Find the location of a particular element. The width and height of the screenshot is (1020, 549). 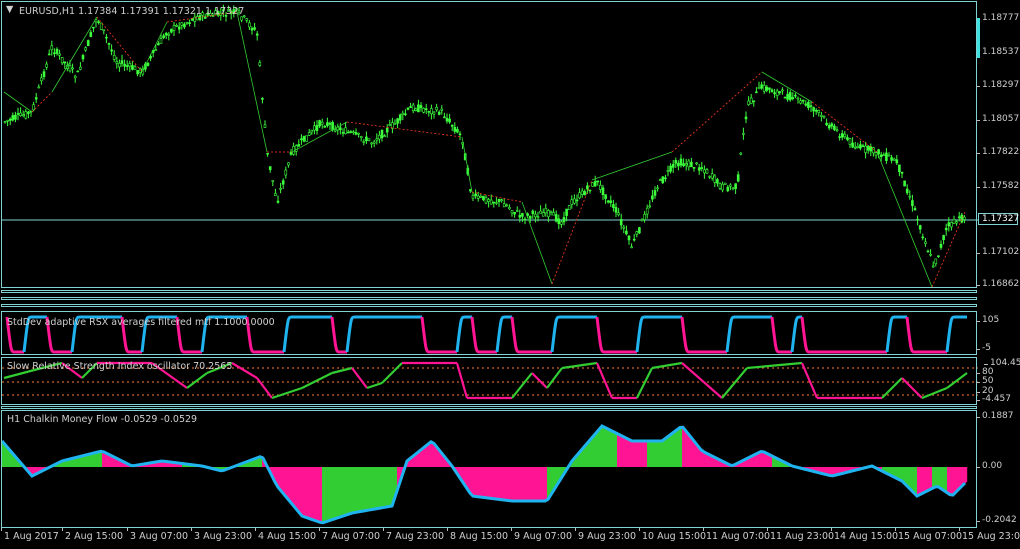

slow-rsi-tick: 50 is located at coordinates (984, 381).